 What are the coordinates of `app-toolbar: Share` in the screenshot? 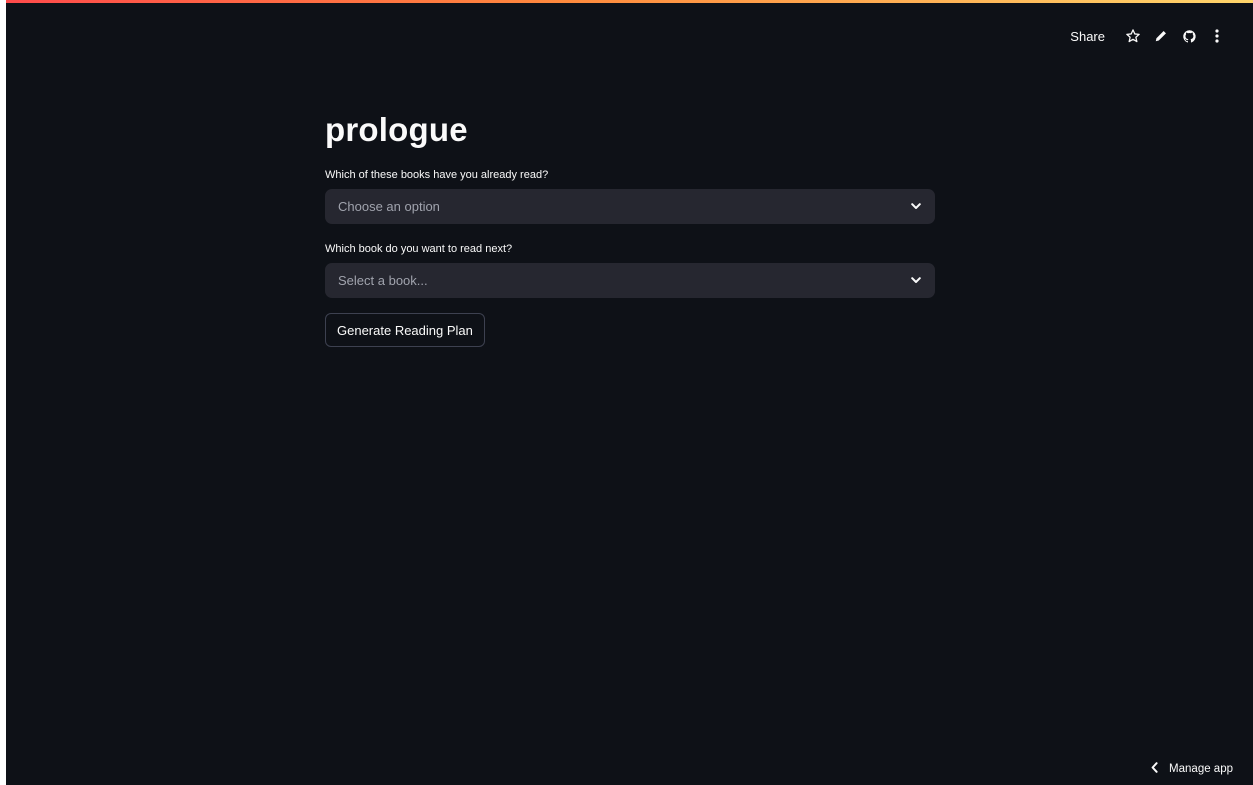 It's located at (1150, 36).